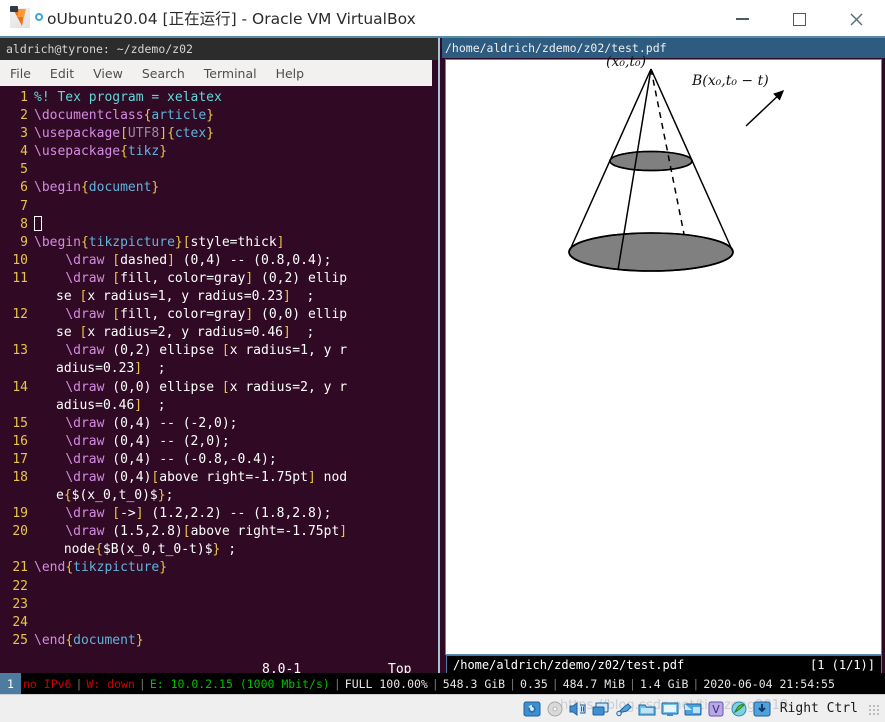 The height and width of the screenshot is (722, 885). What do you see at coordinates (216, 207) in the screenshot?
I see `editor-line: 7` at bounding box center [216, 207].